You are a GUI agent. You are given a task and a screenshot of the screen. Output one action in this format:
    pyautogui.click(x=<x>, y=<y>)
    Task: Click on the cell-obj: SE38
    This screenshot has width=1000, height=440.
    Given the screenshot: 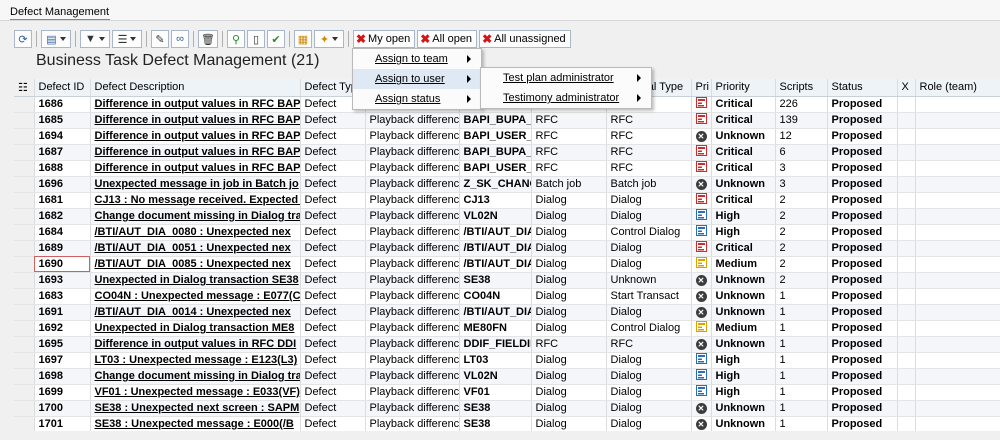 What is the action you would take?
    pyautogui.click(x=495, y=280)
    